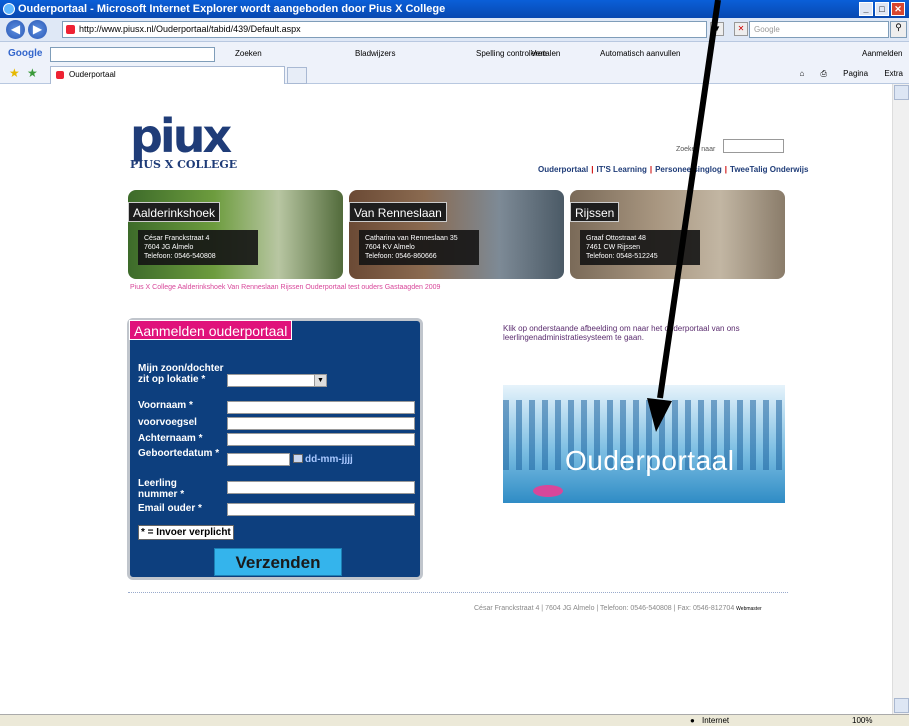 This screenshot has width=909, height=726. Describe the element at coordinates (659, 415) in the screenshot. I see `arrow-head` at that location.